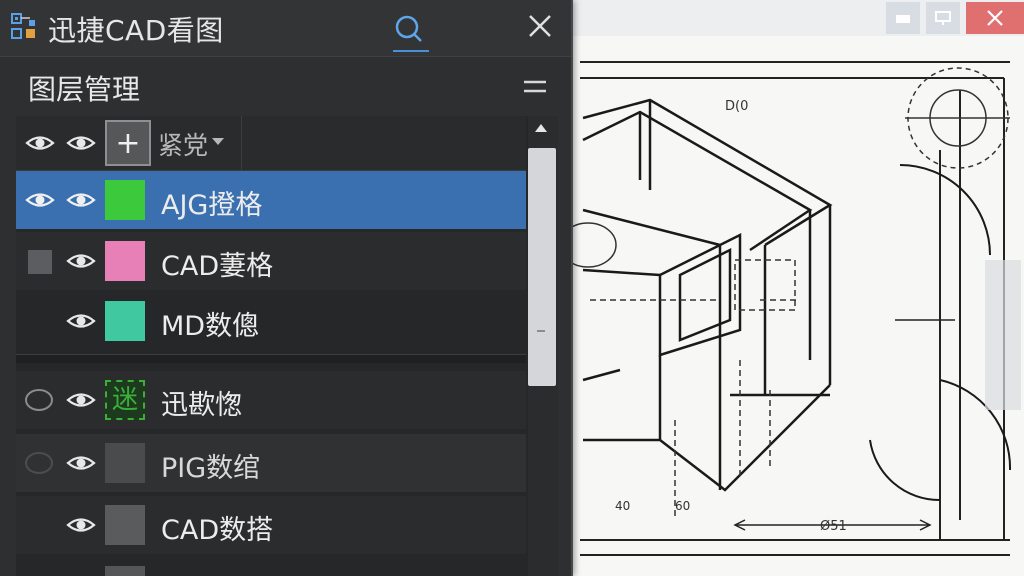 The height and width of the screenshot is (576, 1024). What do you see at coordinates (217, 266) in the screenshot?
I see `layer-name: CAD萋格` at bounding box center [217, 266].